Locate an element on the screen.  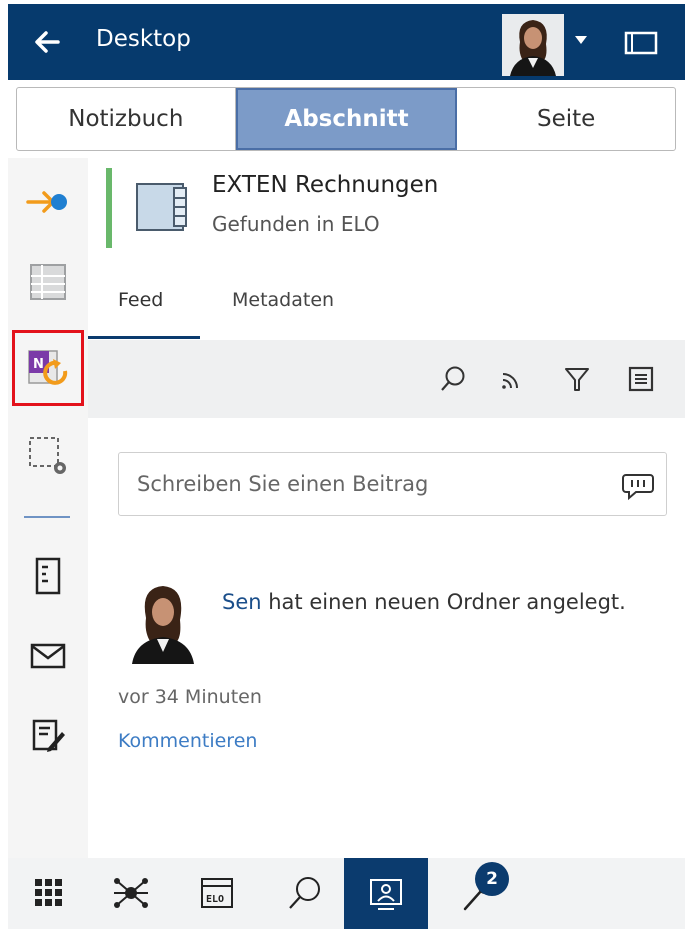
network-icon is located at coordinates (131, 893).